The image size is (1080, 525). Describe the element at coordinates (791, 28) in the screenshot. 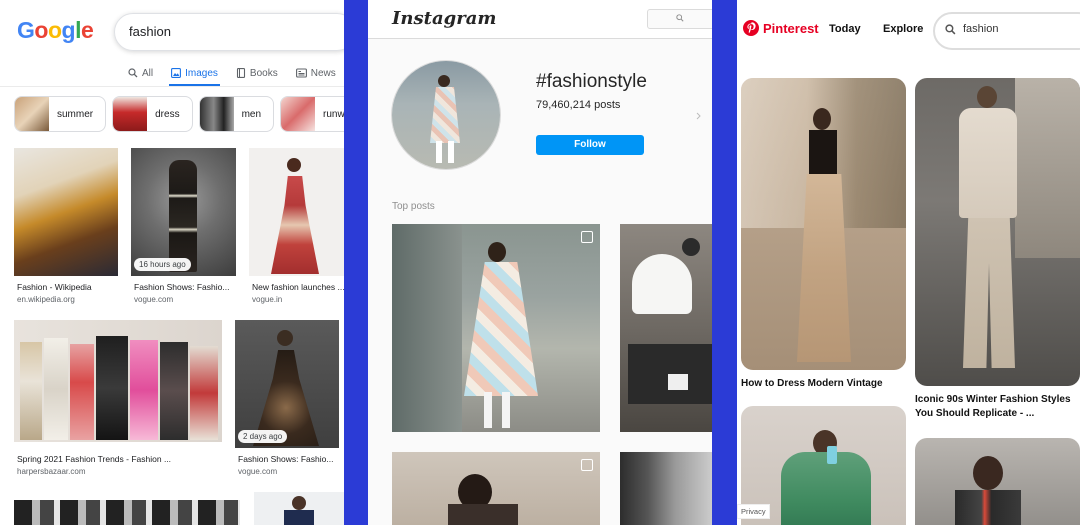

I see `pinterest-wordmark: Pinterest` at that location.